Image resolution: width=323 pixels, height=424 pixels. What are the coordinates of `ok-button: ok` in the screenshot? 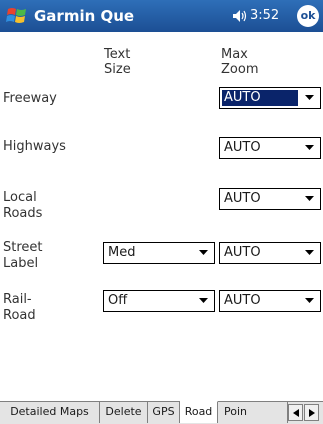 It's located at (308, 16).